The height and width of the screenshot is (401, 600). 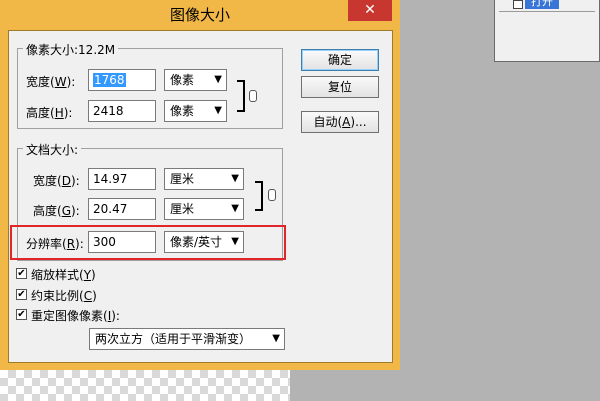 I want to click on resolution-highlight-box, so click(x=148, y=242).